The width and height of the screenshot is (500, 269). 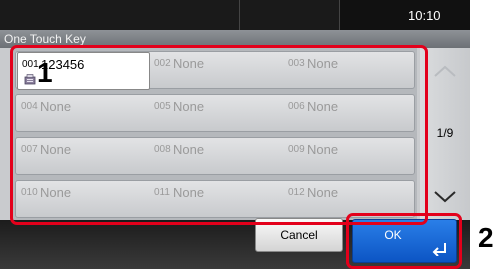 What do you see at coordinates (235, 39) in the screenshot?
I see `title-bar: One Touch Key` at bounding box center [235, 39].